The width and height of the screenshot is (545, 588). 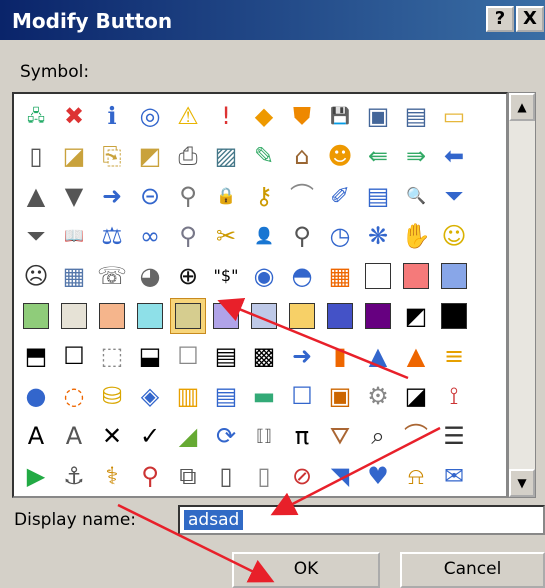 I want to click on close-button: X, so click(x=530, y=19).